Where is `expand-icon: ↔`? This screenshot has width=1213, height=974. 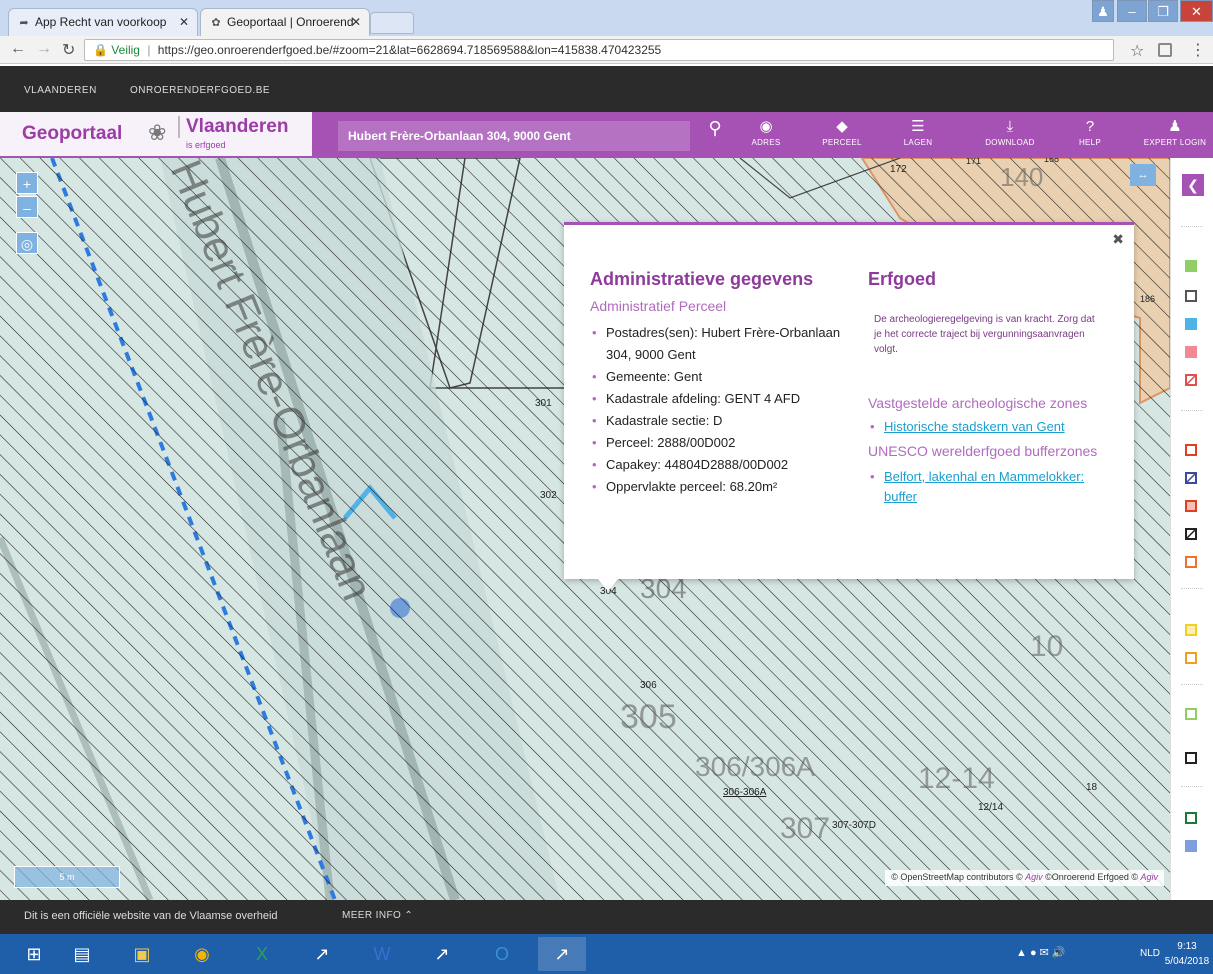 expand-icon: ↔ is located at coordinates (1143, 175).